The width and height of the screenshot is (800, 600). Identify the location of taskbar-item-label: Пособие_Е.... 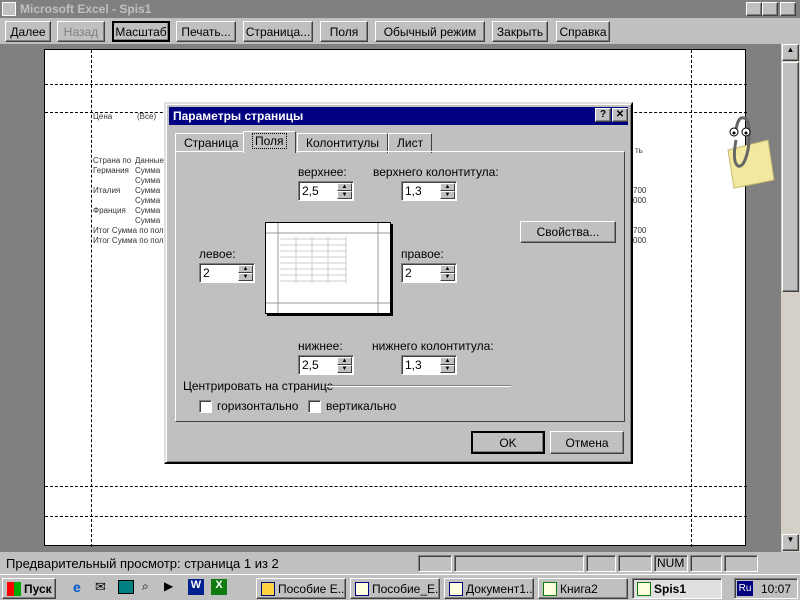
(406, 588).